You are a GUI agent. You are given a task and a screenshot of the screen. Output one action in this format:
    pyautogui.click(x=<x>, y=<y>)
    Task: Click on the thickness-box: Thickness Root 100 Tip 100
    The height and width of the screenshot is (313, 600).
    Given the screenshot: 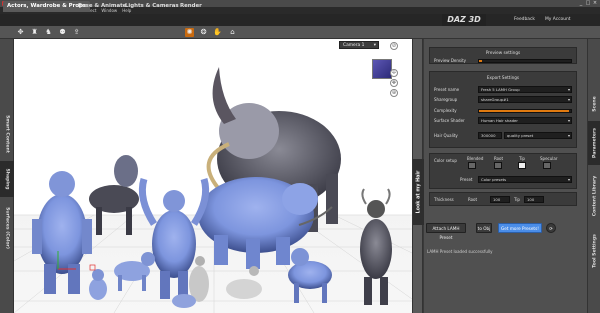 What is the action you would take?
    pyautogui.click(x=503, y=199)
    